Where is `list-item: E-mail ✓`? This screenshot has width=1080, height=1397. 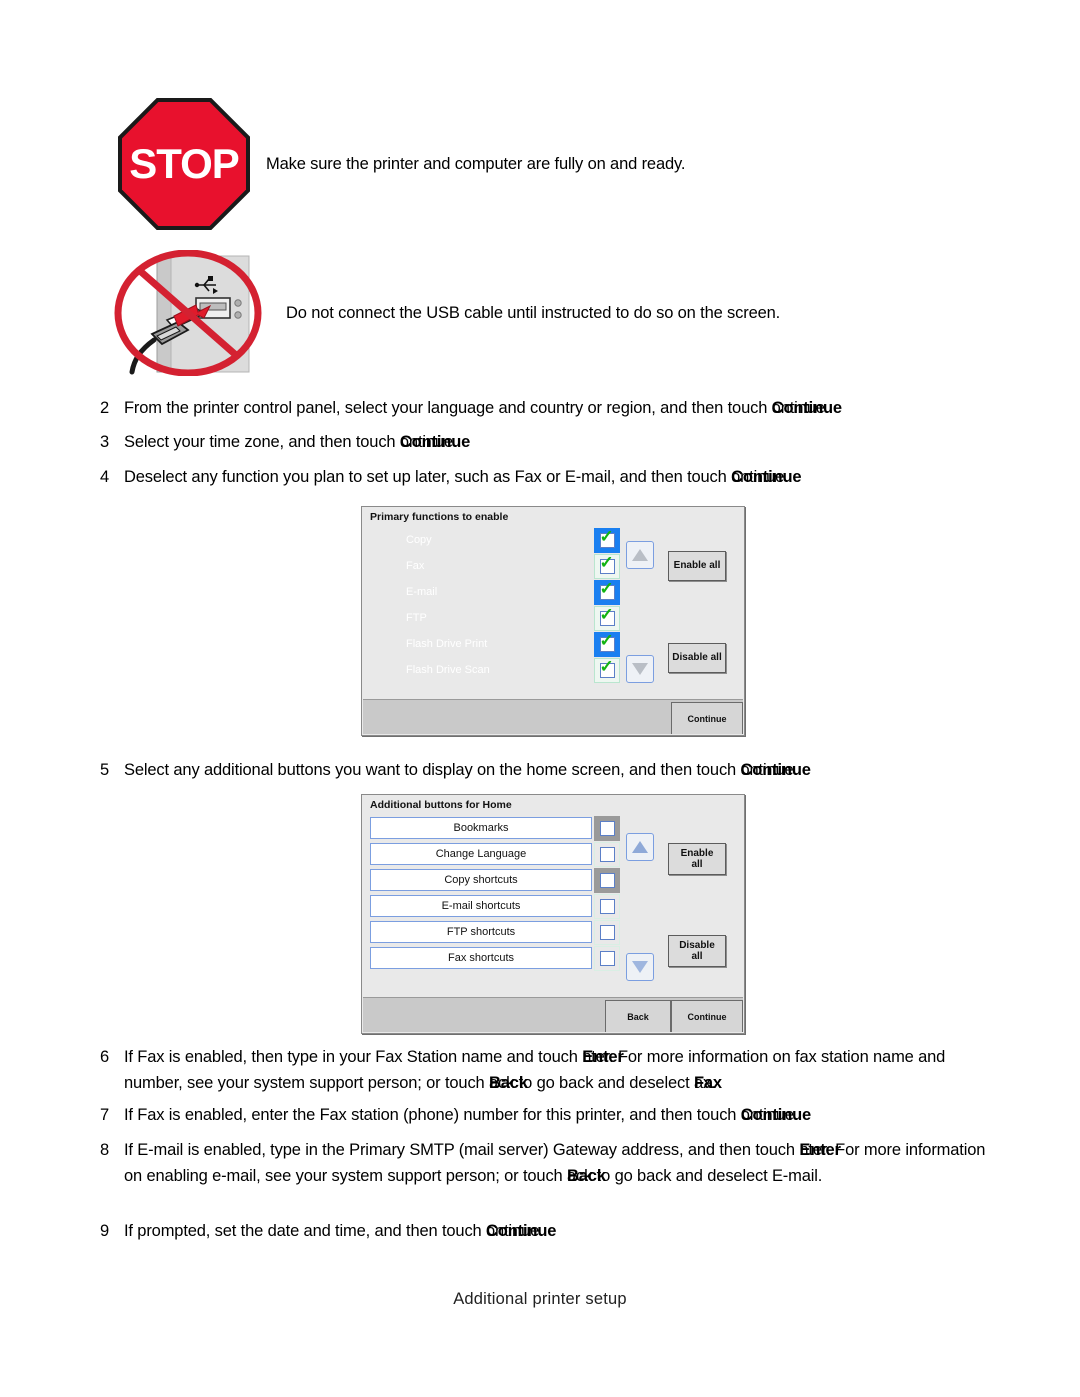 list-item: E-mail ✓ is located at coordinates (553, 592).